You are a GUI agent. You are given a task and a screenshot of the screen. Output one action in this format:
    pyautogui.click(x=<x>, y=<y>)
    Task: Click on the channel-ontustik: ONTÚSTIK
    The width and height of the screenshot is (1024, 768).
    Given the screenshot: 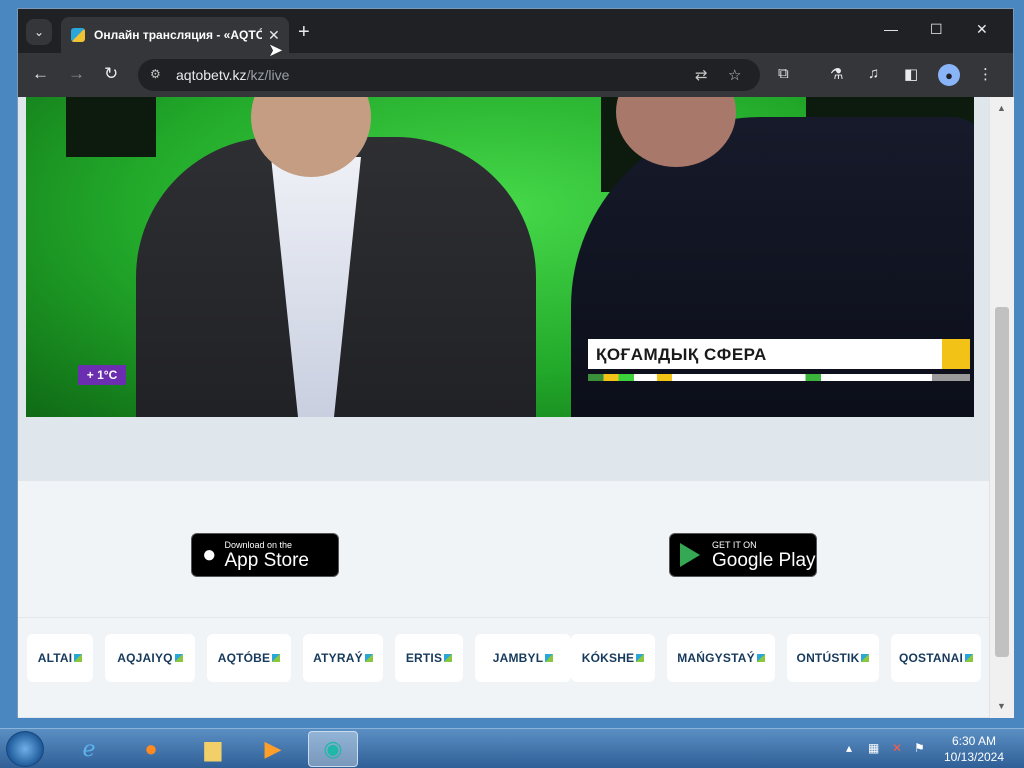 What is the action you would take?
    pyautogui.click(x=833, y=658)
    